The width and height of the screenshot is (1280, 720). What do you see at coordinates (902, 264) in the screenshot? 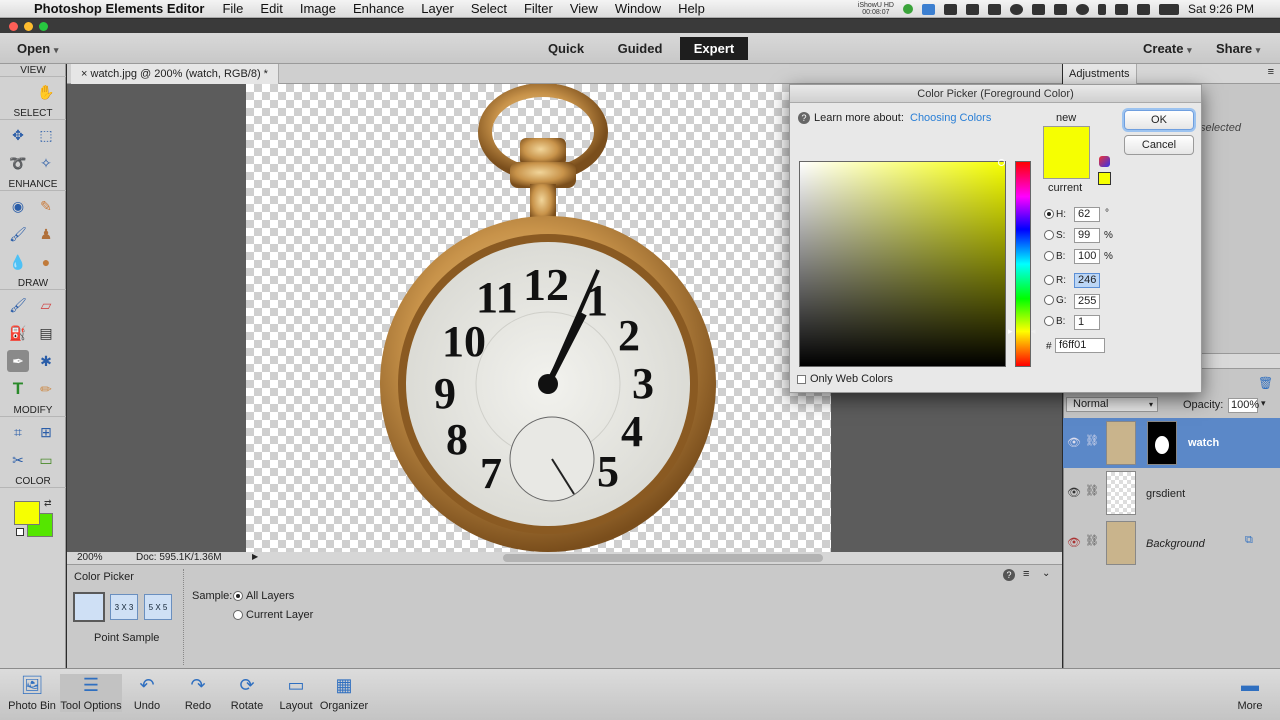
I see `color-field` at bounding box center [902, 264].